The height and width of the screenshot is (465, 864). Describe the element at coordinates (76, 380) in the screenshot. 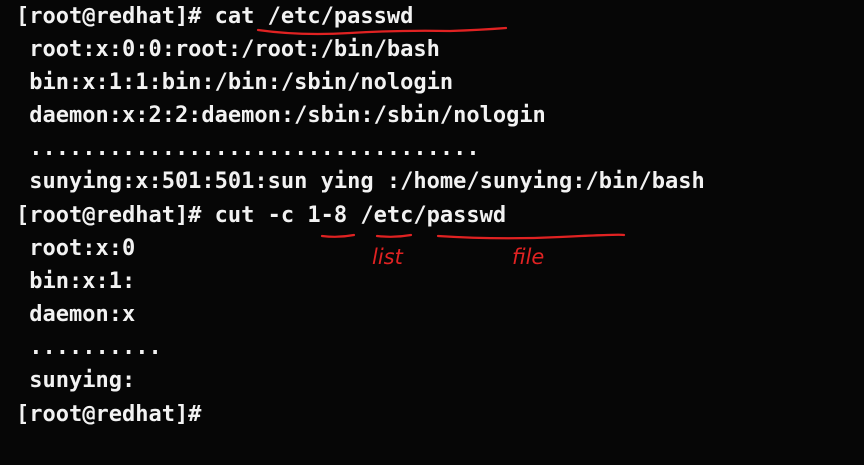

I see `cut-output-sunying: sunying:` at that location.